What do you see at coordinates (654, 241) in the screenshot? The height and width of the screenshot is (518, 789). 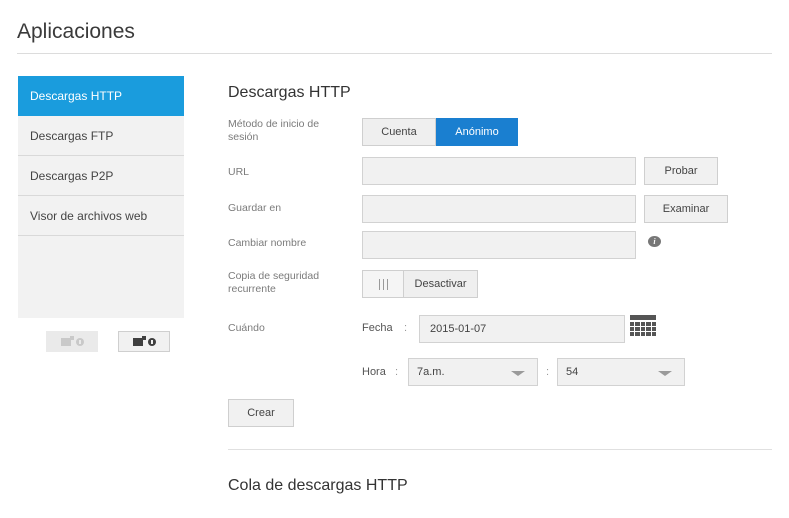 I see `info-icon: i` at bounding box center [654, 241].